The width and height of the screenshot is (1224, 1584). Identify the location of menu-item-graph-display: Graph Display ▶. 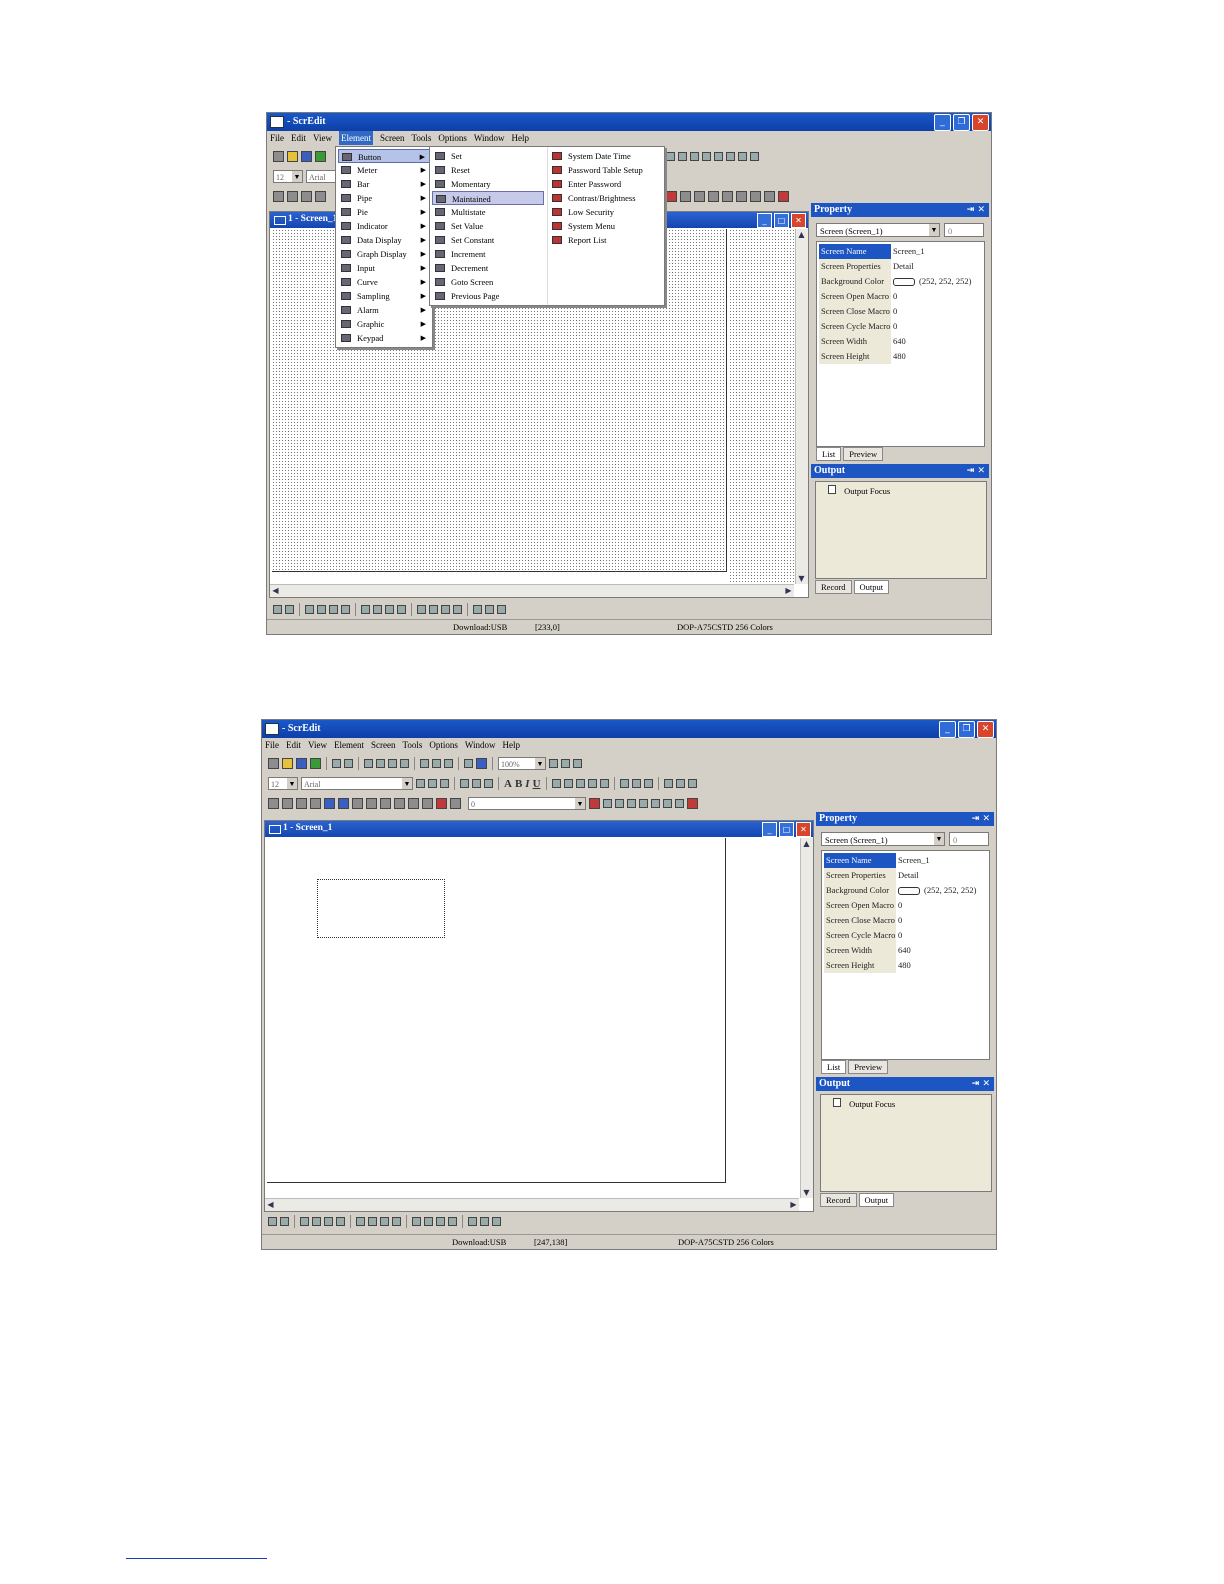
(384, 254).